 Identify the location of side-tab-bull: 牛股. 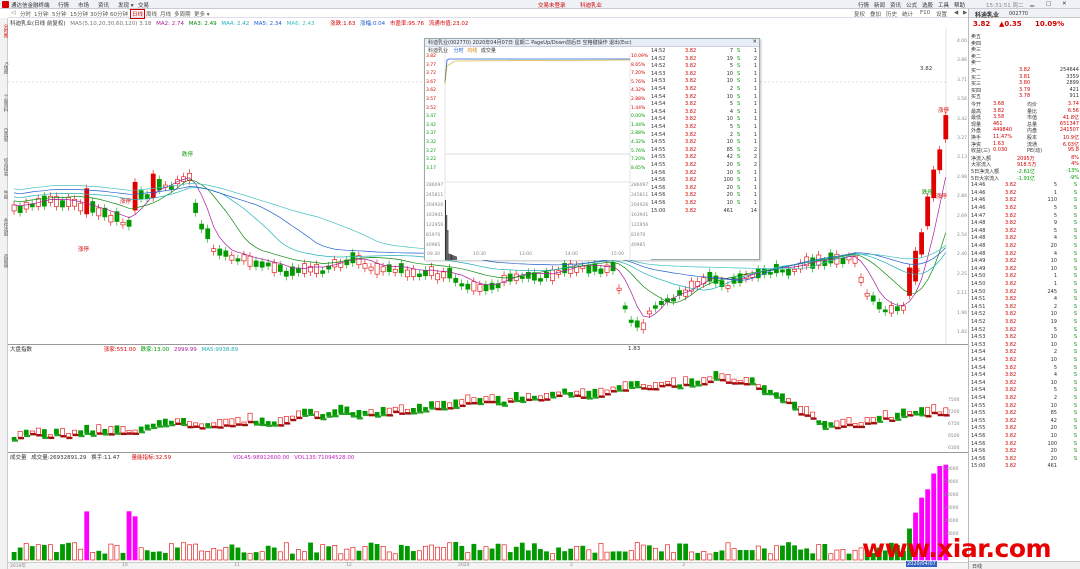
(4, 194).